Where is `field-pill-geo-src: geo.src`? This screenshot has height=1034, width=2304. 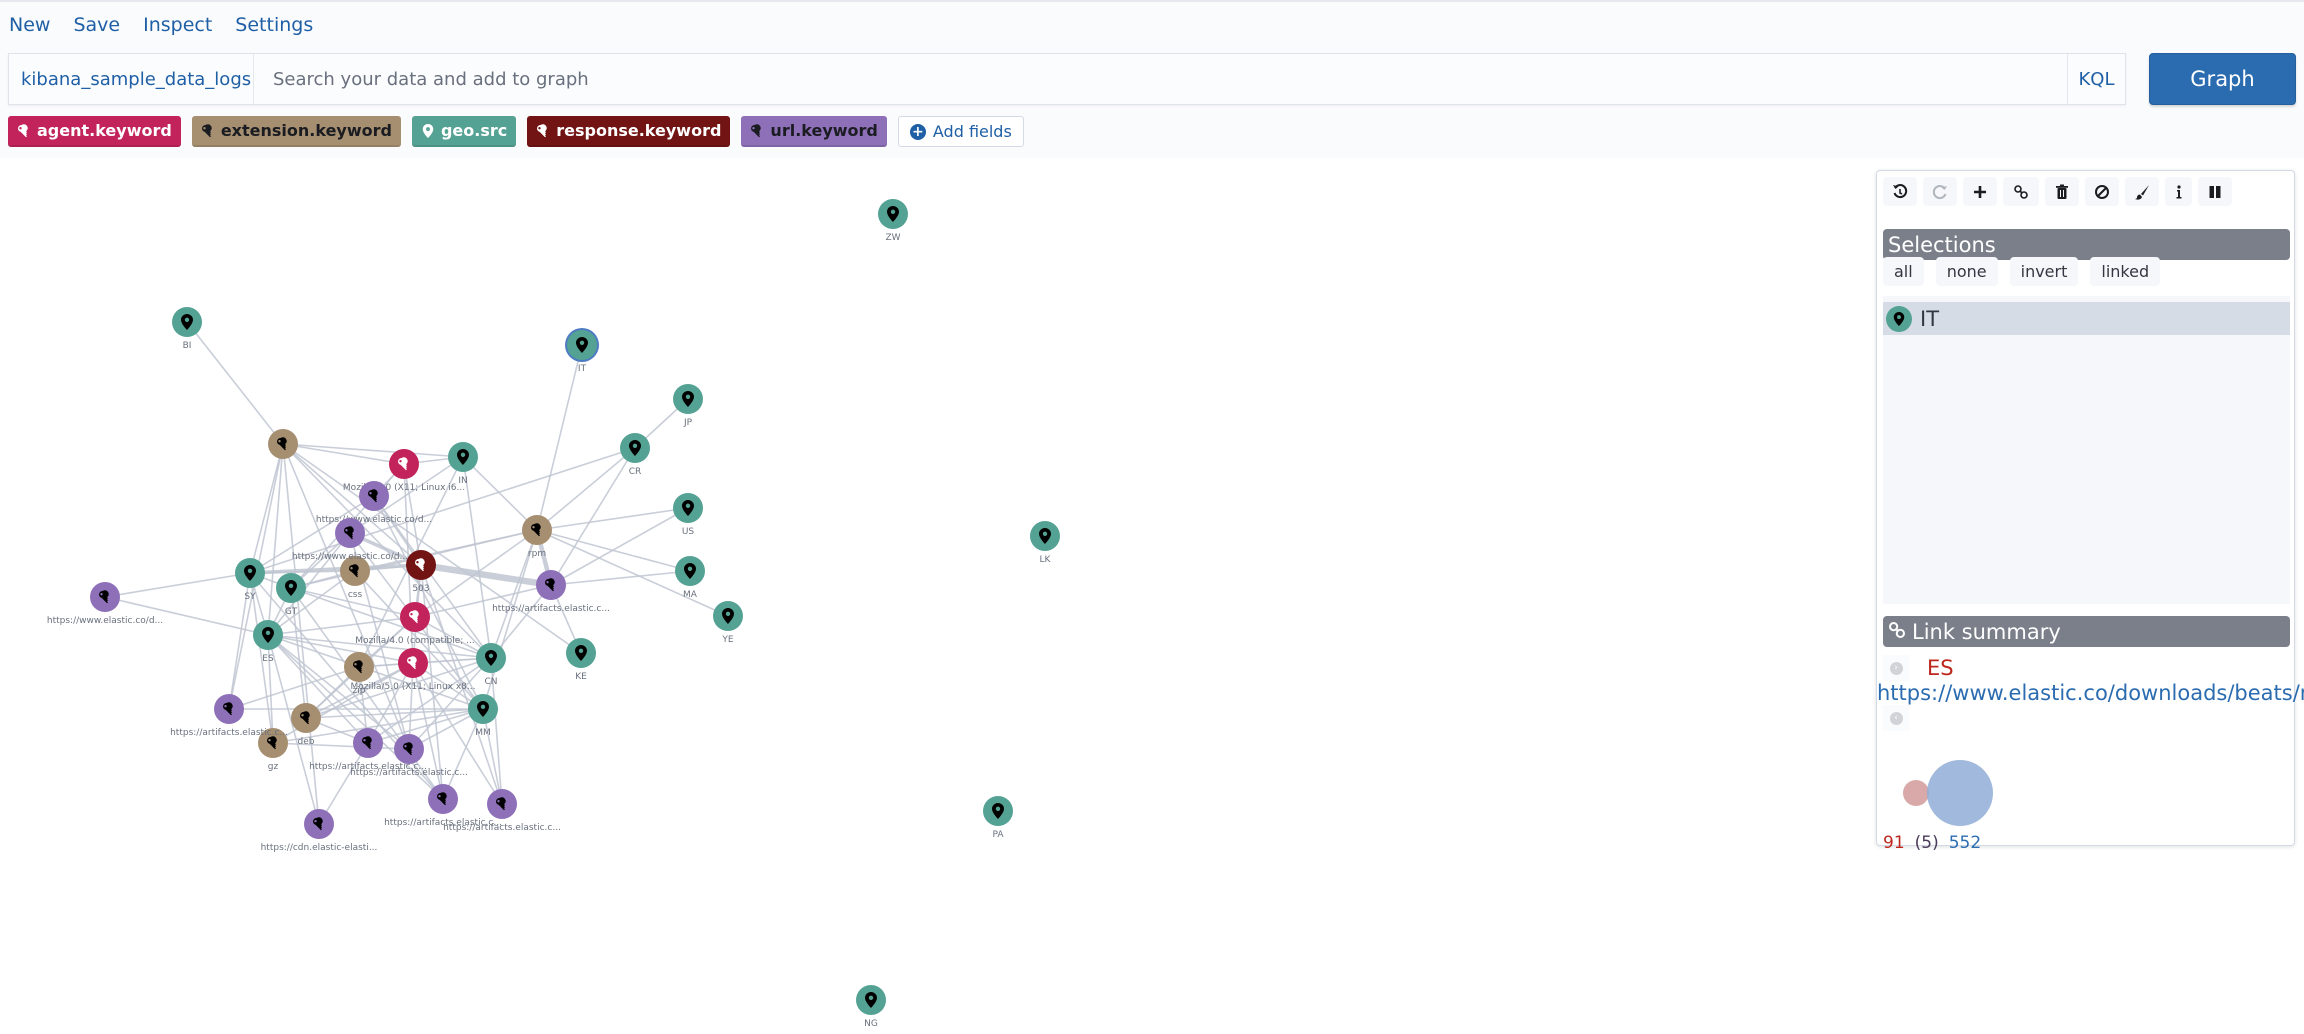
field-pill-geo-src: geo.src is located at coordinates (464, 131).